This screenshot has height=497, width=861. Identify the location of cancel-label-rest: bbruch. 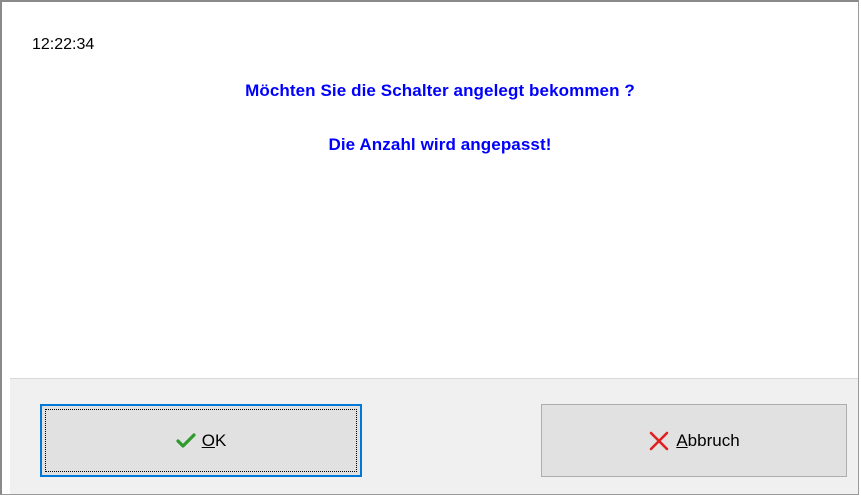
(713, 440).